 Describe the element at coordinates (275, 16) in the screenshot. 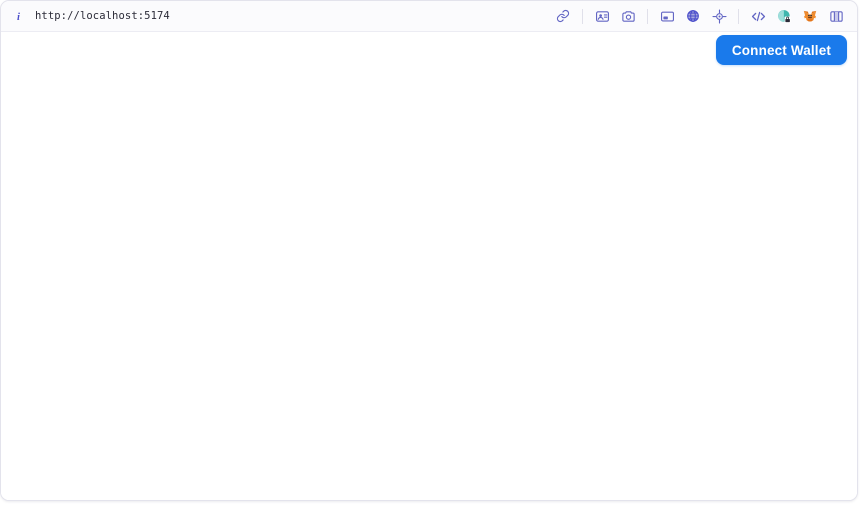

I see `address-bar: i http://localhost:5174` at that location.